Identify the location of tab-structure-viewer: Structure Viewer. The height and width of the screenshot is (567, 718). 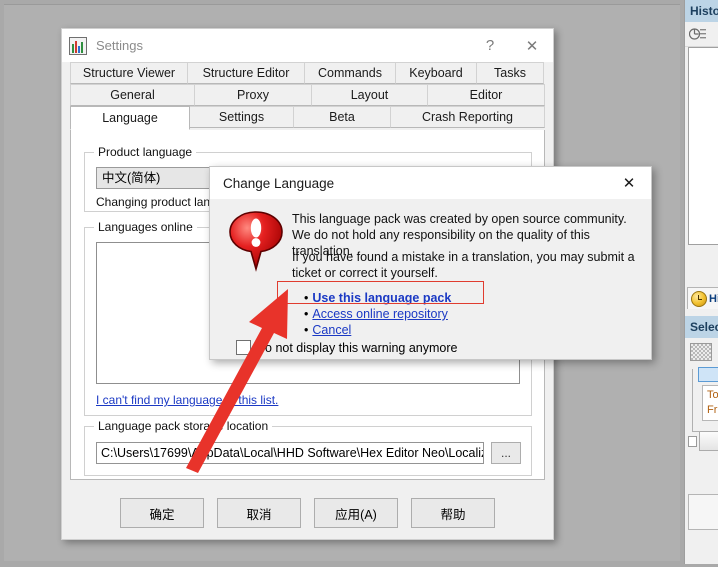
(129, 73).